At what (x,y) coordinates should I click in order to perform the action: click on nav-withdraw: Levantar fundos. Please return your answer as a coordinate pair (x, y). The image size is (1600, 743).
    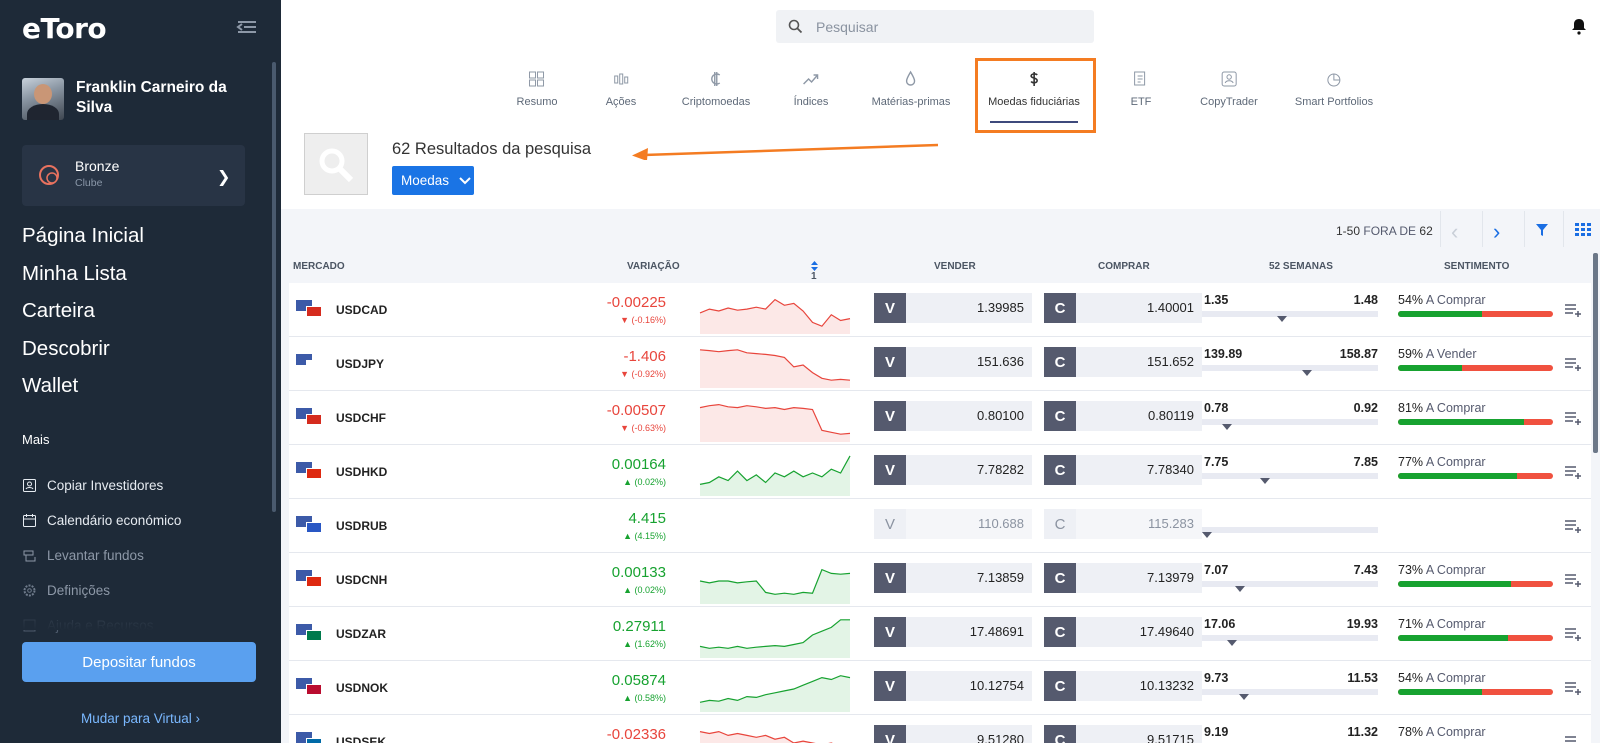
    Looking at the image, I should click on (101, 555).